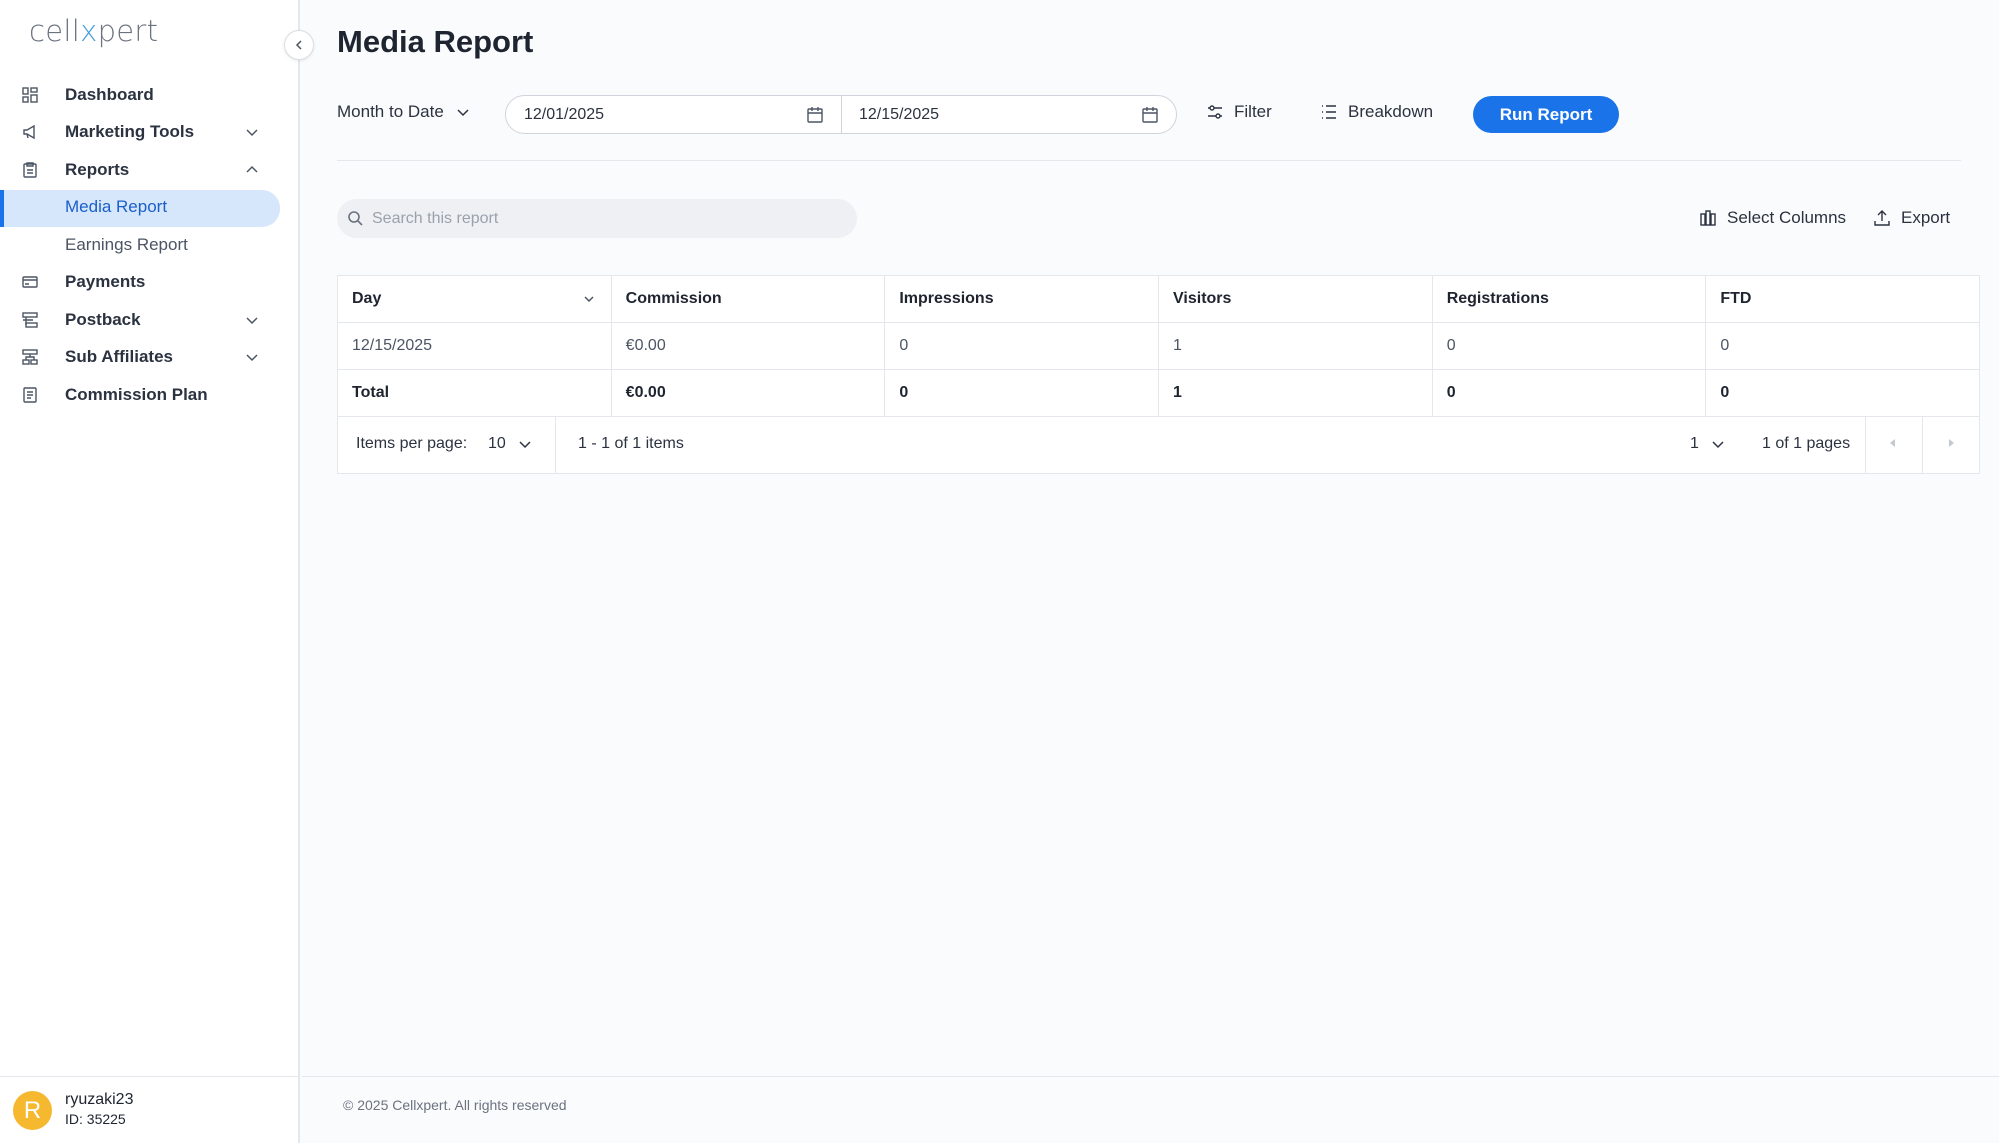  I want to click on current-page: 1, so click(1694, 443).